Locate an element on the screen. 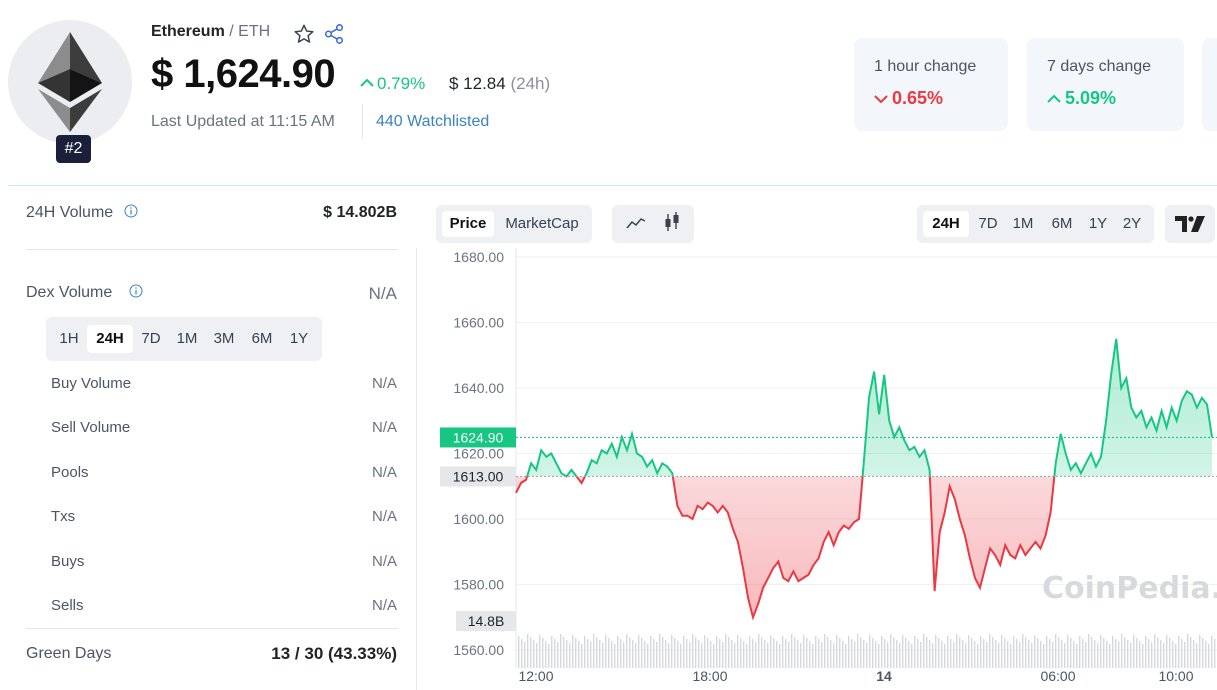 The height and width of the screenshot is (690, 1217). dex-timeframe-selector: 1H 24H 7D 1M 3M 6M 1Y is located at coordinates (184, 339).